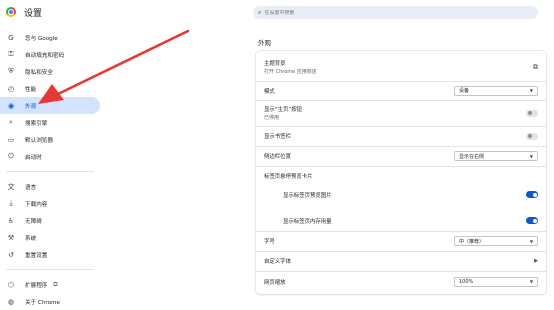 The width and height of the screenshot is (554, 310). Describe the element at coordinates (50, 220) in the screenshot. I see `sidebar-item-accessibility: ♿ 无障碍` at that location.